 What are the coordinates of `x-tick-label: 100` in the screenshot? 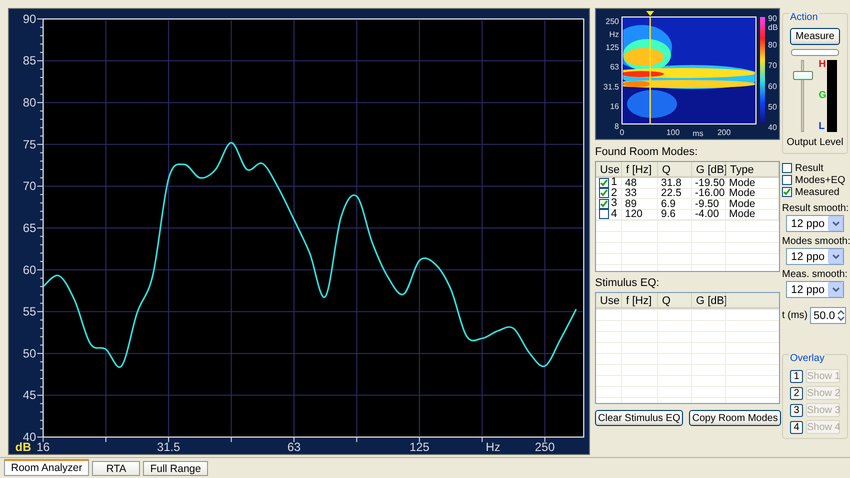 It's located at (673, 132).